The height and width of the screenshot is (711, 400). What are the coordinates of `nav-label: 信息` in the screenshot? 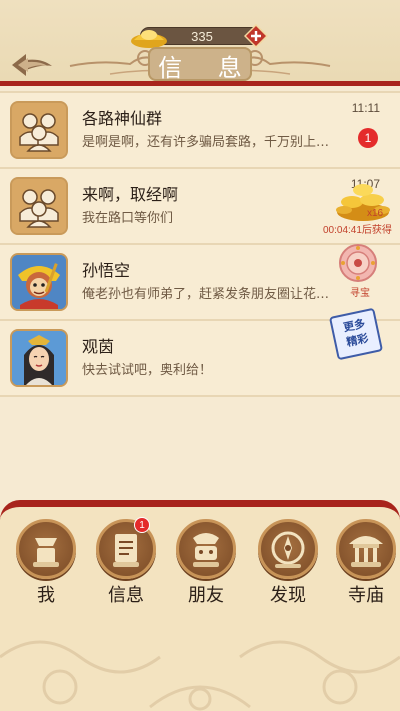 It's located at (126, 595).